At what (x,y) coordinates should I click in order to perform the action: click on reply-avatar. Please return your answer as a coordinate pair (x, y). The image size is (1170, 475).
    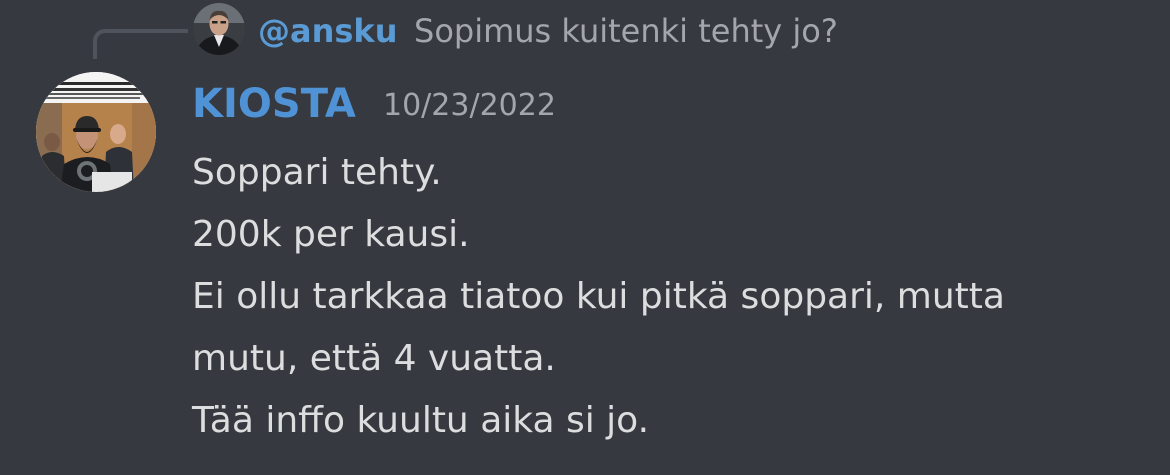
    Looking at the image, I should click on (219, 29).